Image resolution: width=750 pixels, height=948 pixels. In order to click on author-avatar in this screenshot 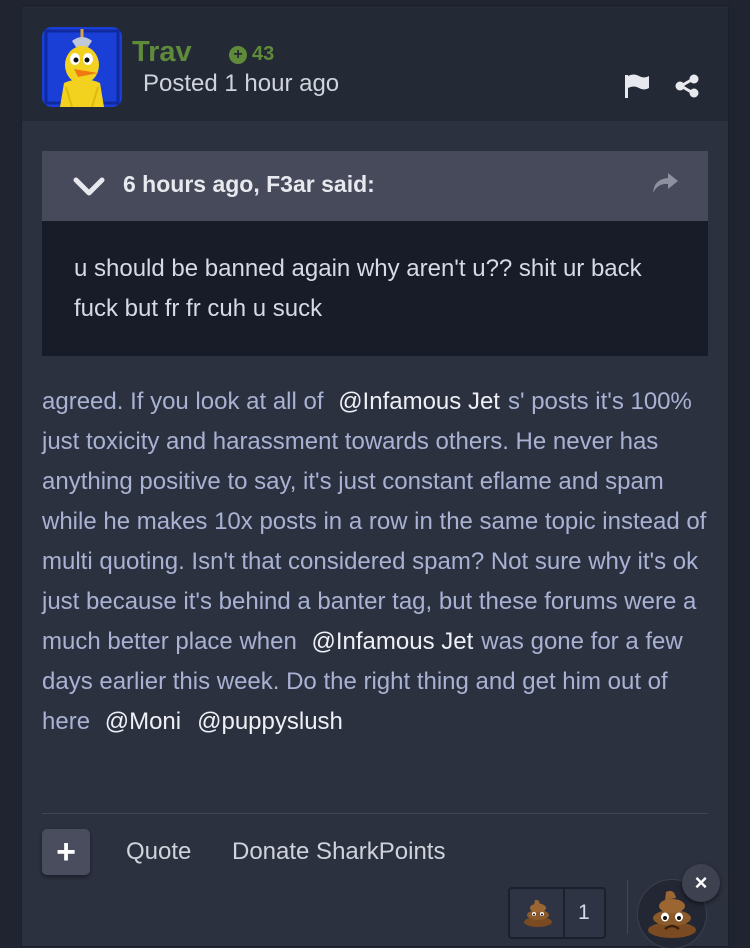, I will do `click(82, 67)`.